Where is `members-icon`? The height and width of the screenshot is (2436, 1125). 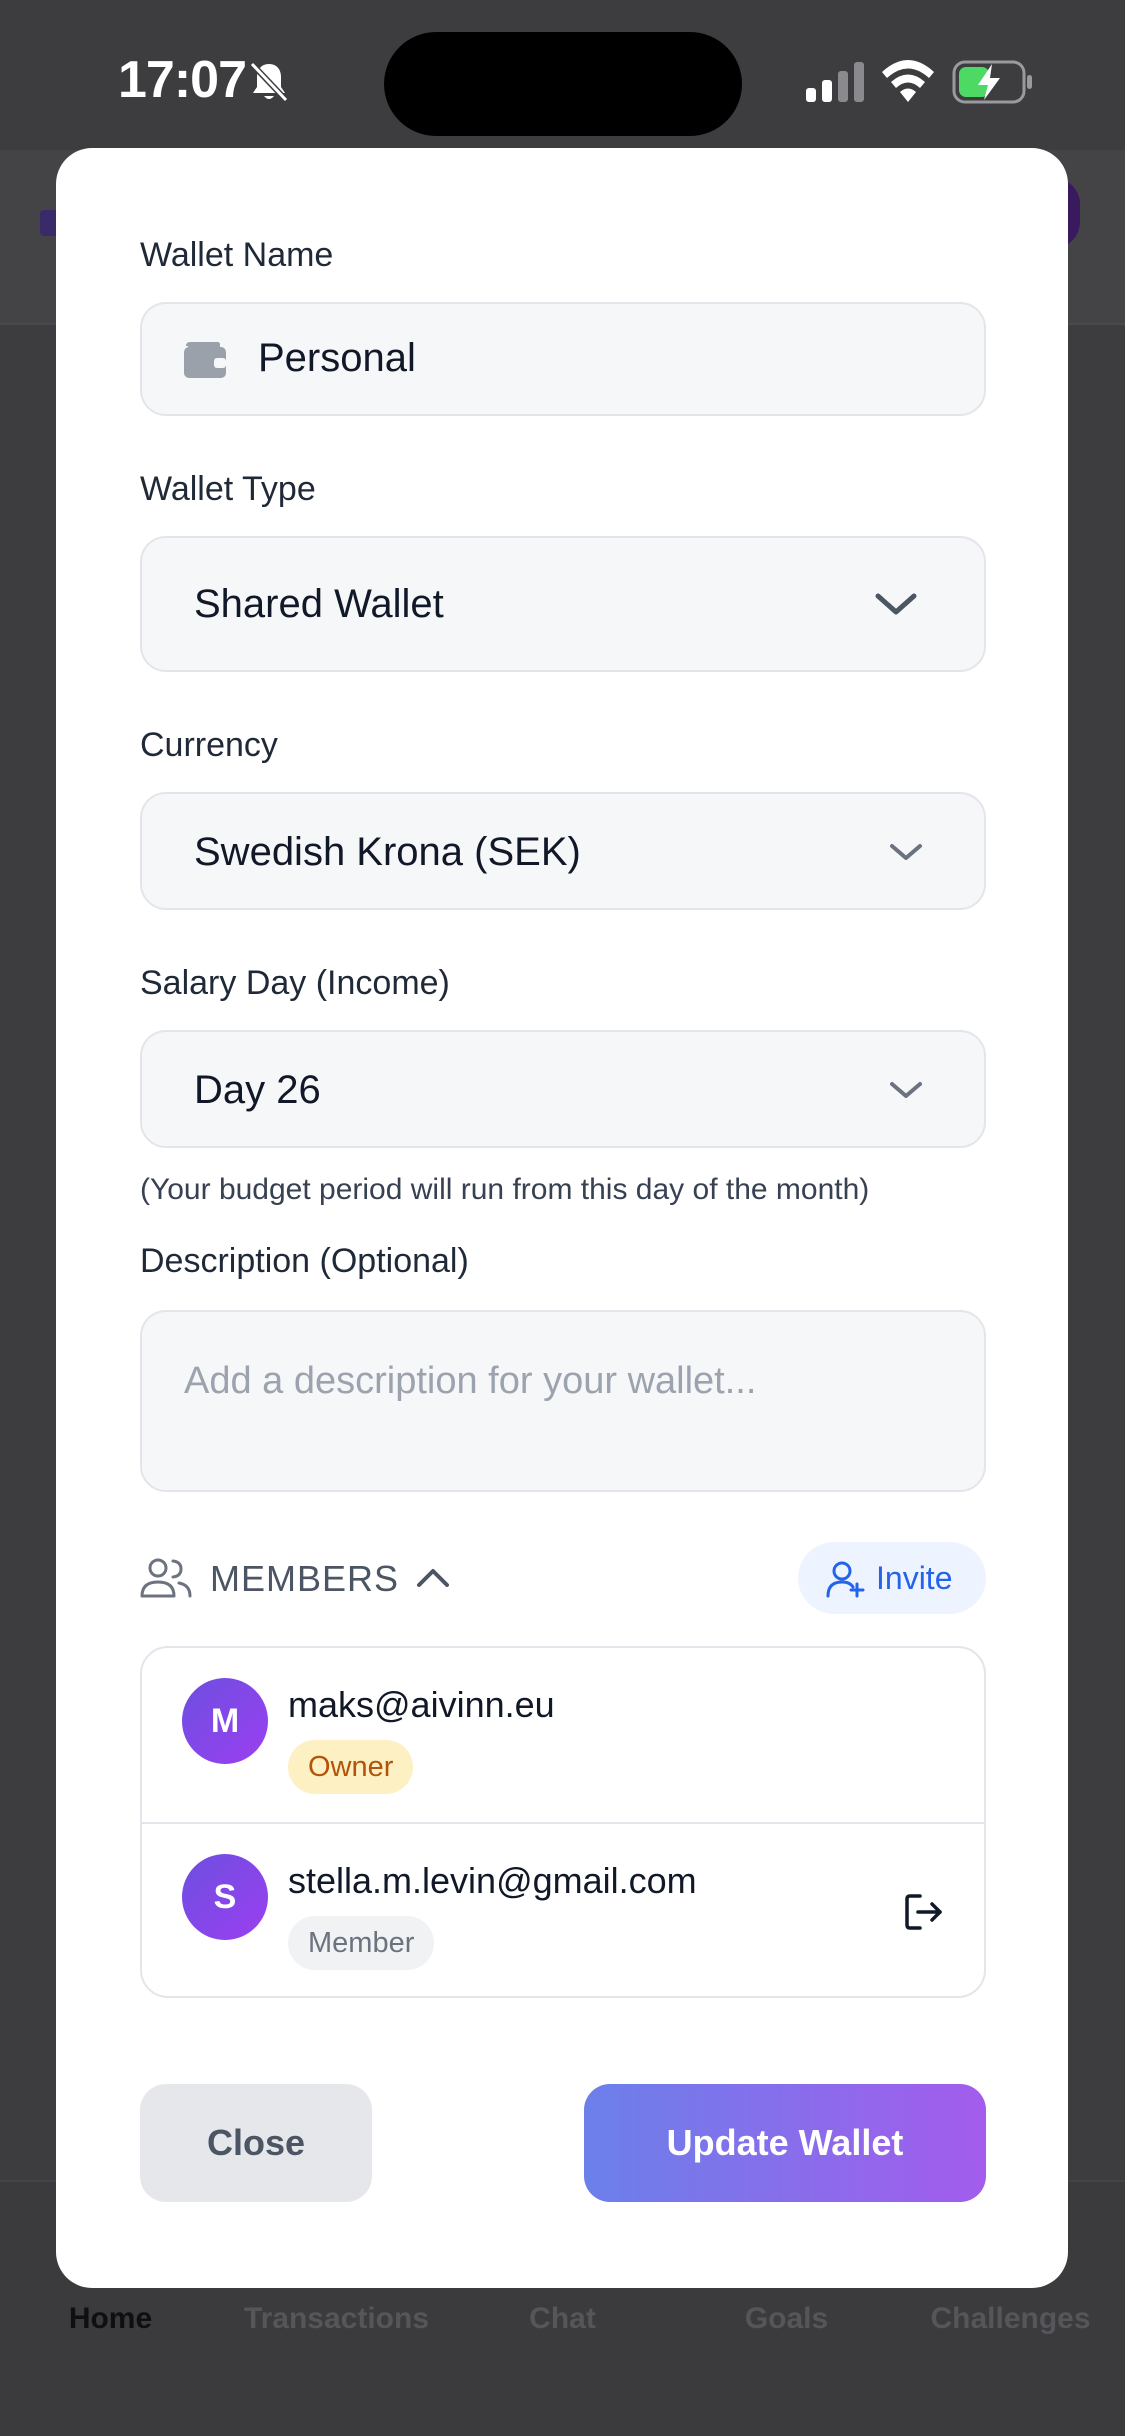
members-icon is located at coordinates (166, 1578).